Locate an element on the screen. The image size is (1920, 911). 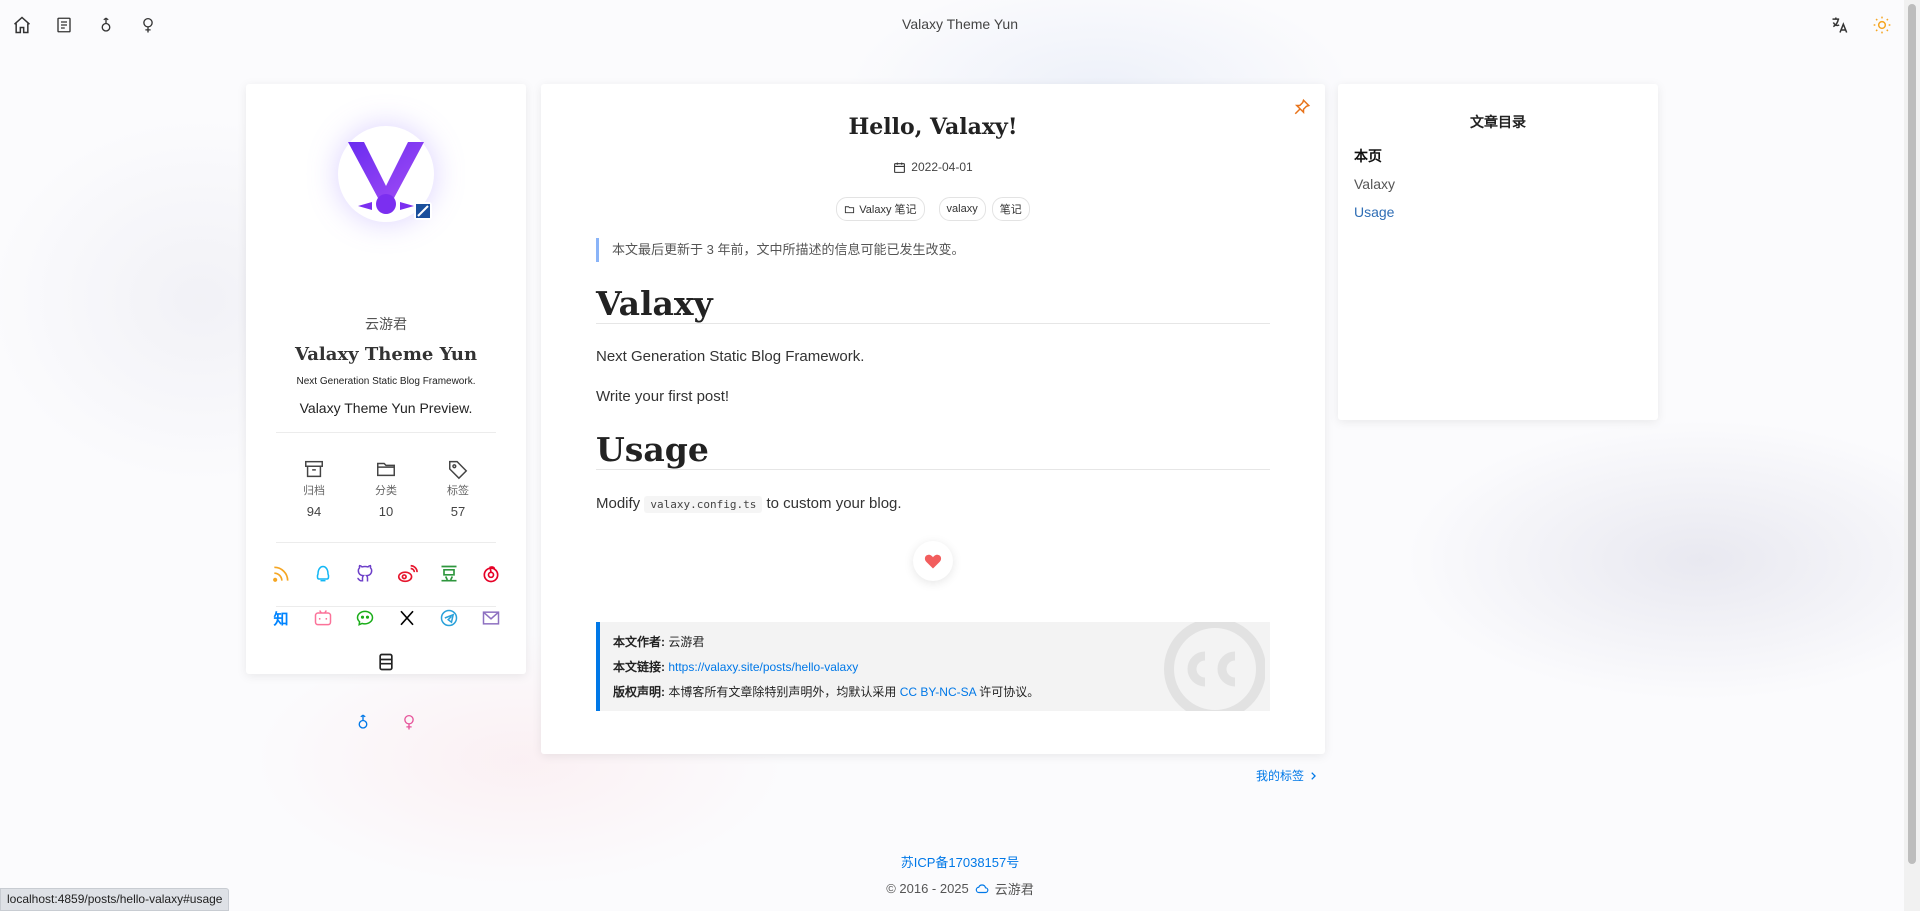
toc-item-valaxy: Valaxy is located at coordinates (1374, 184).